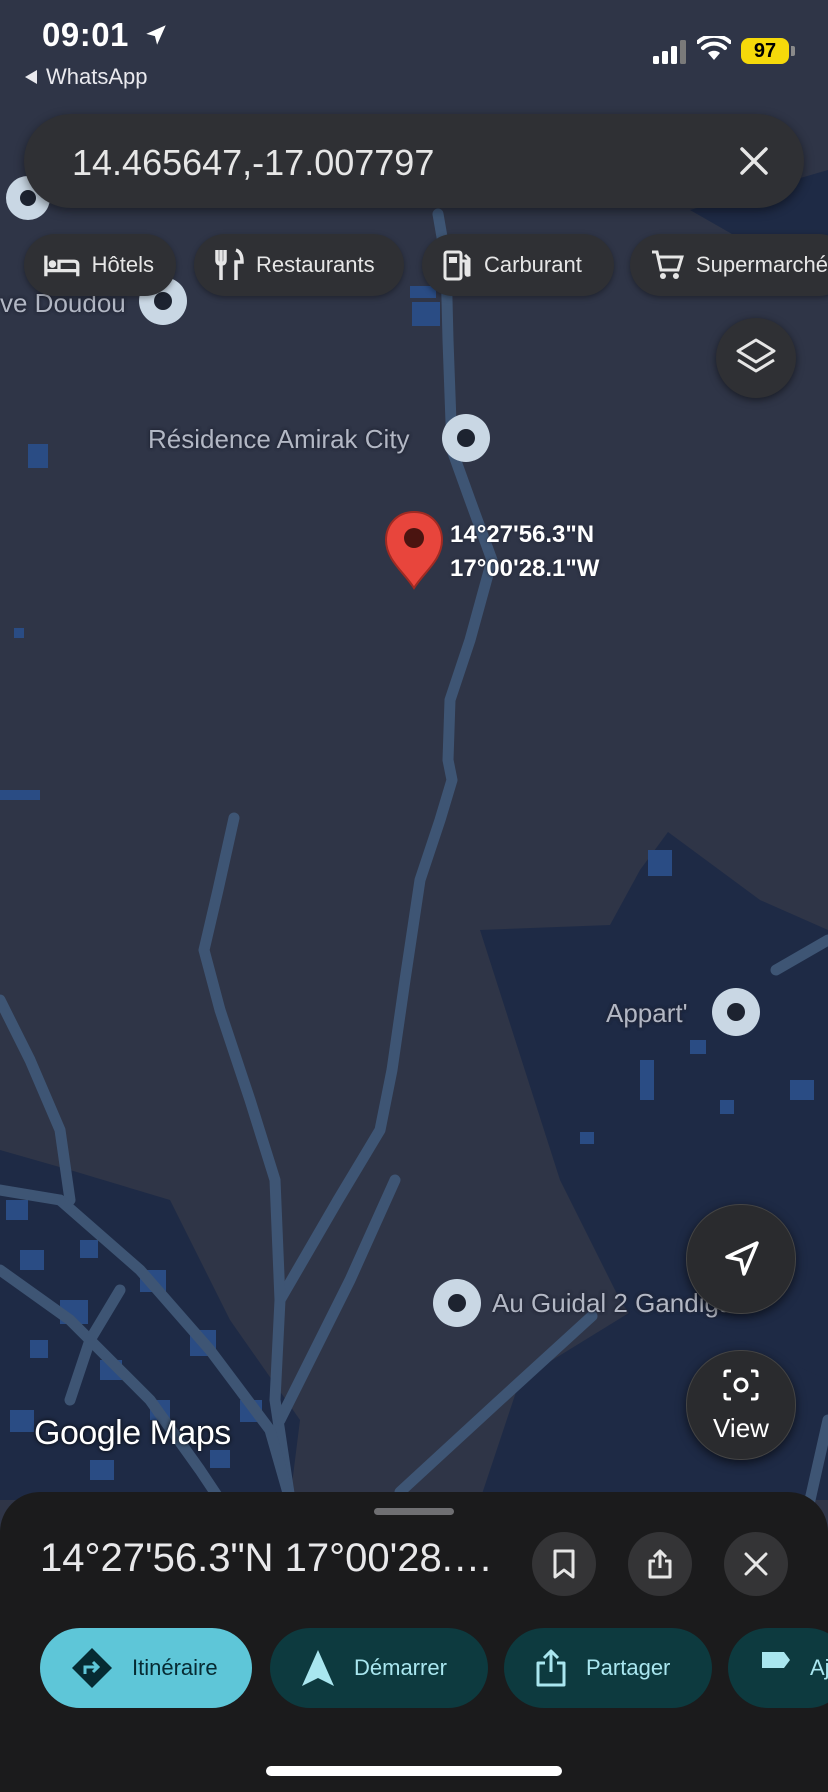 Image resolution: width=828 pixels, height=1792 pixels. Describe the element at coordinates (667, 264) in the screenshot. I see `cart-icon` at that location.